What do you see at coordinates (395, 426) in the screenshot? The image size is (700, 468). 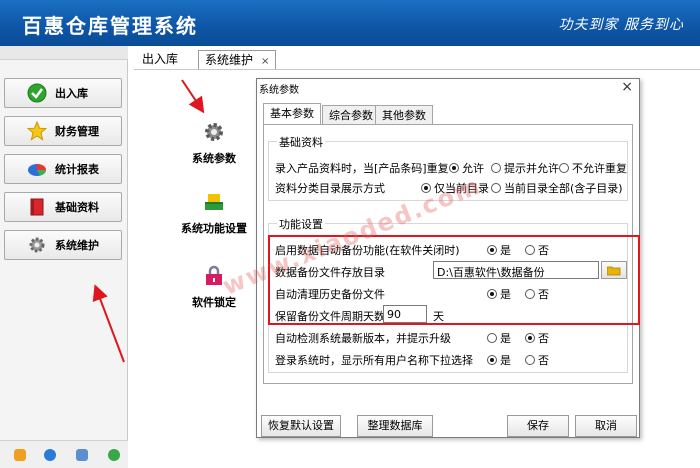 I see `organize-db-button: 整理数据库` at bounding box center [395, 426].